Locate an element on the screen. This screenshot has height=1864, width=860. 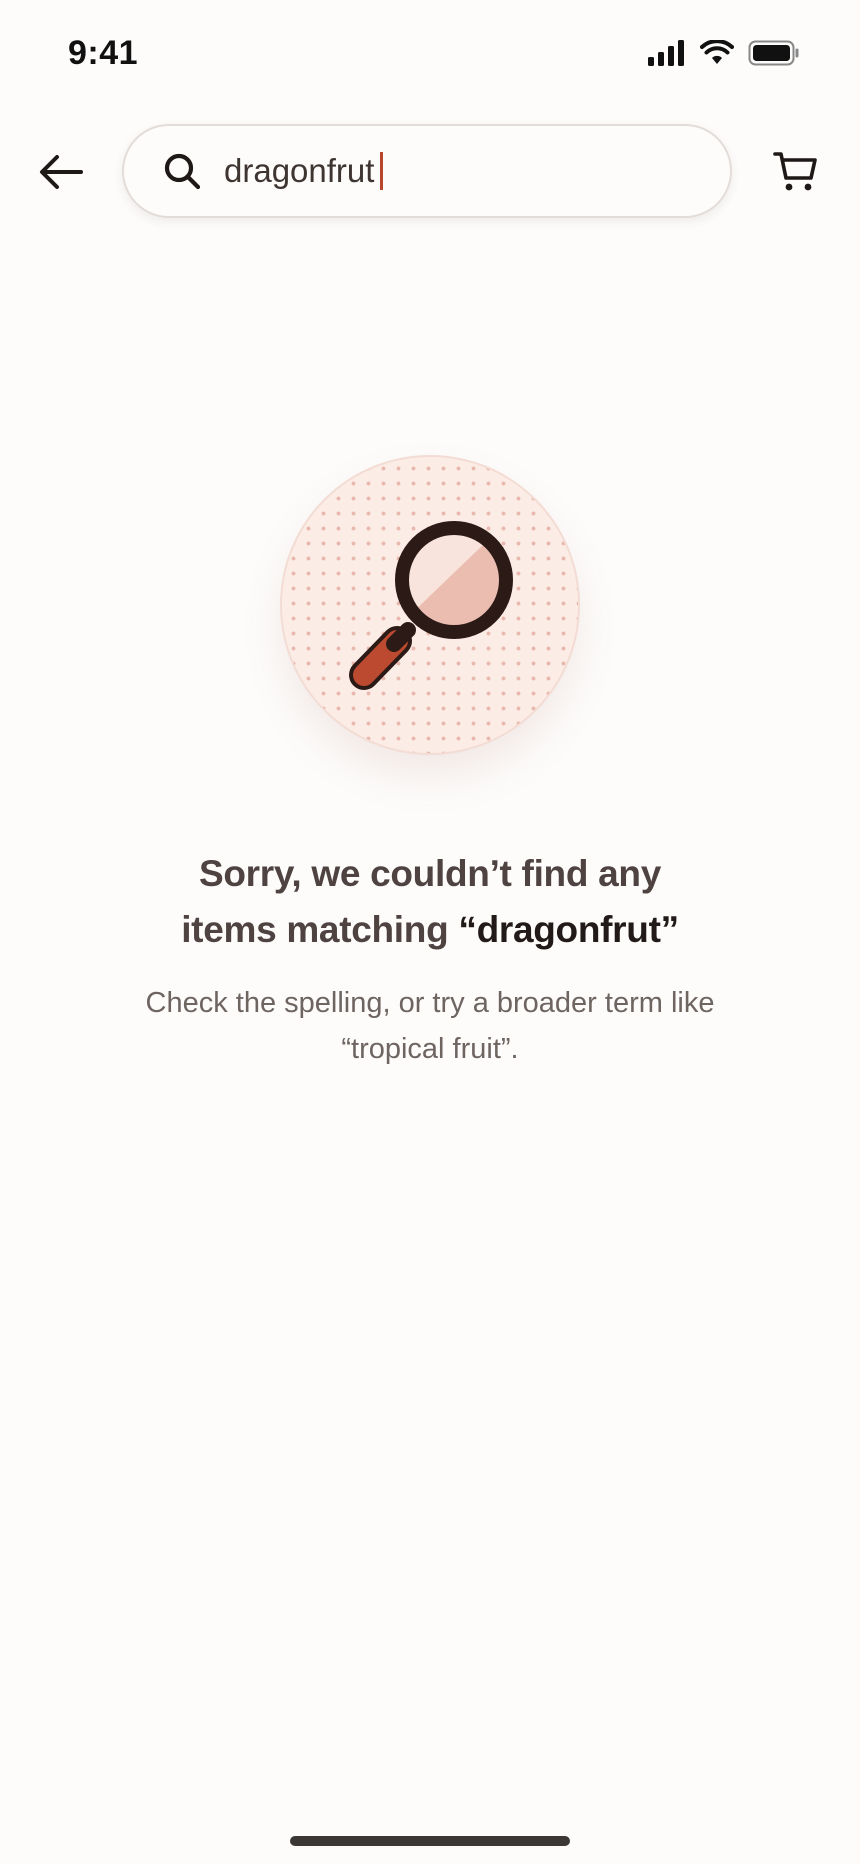
arrow-left-icon is located at coordinates (61, 172).